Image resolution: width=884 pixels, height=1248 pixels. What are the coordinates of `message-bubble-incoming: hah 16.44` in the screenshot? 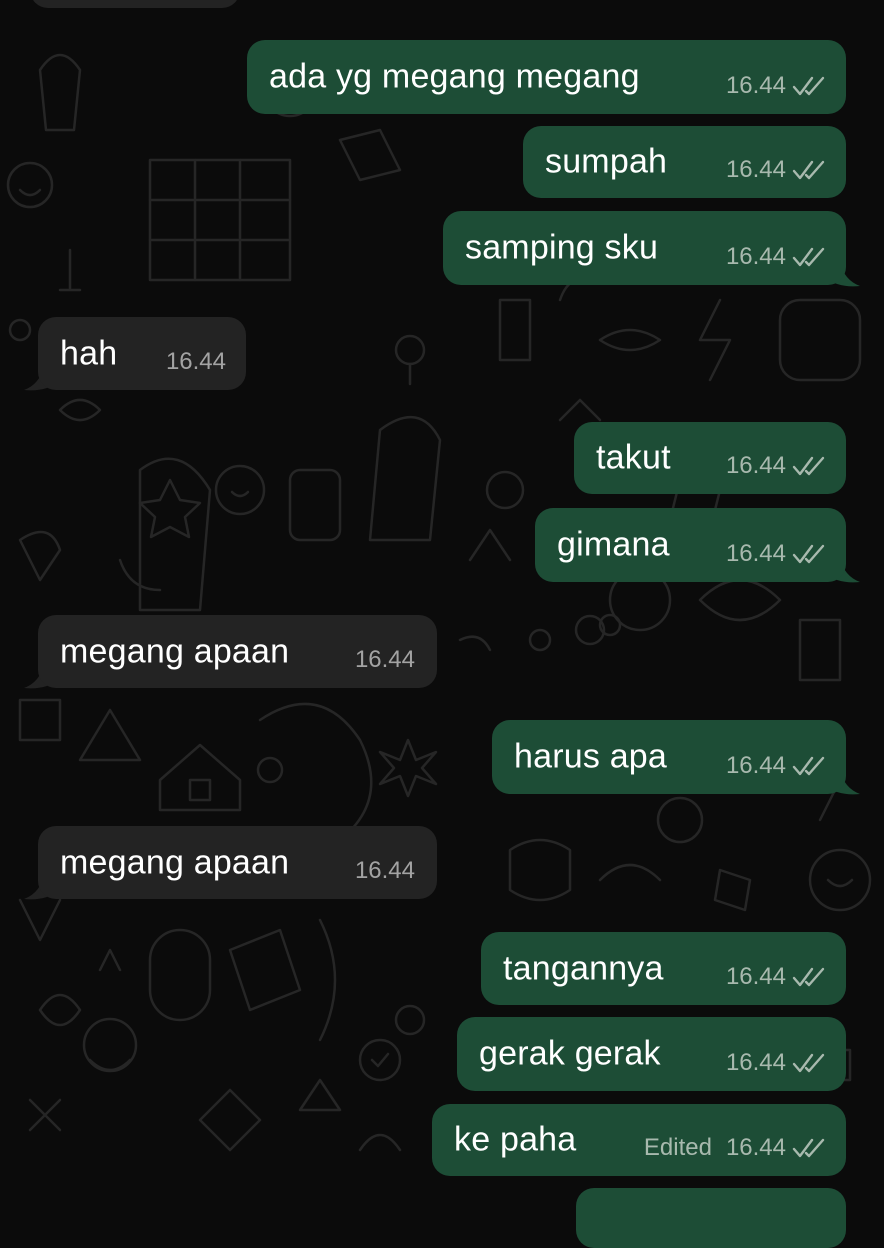 It's located at (142, 353).